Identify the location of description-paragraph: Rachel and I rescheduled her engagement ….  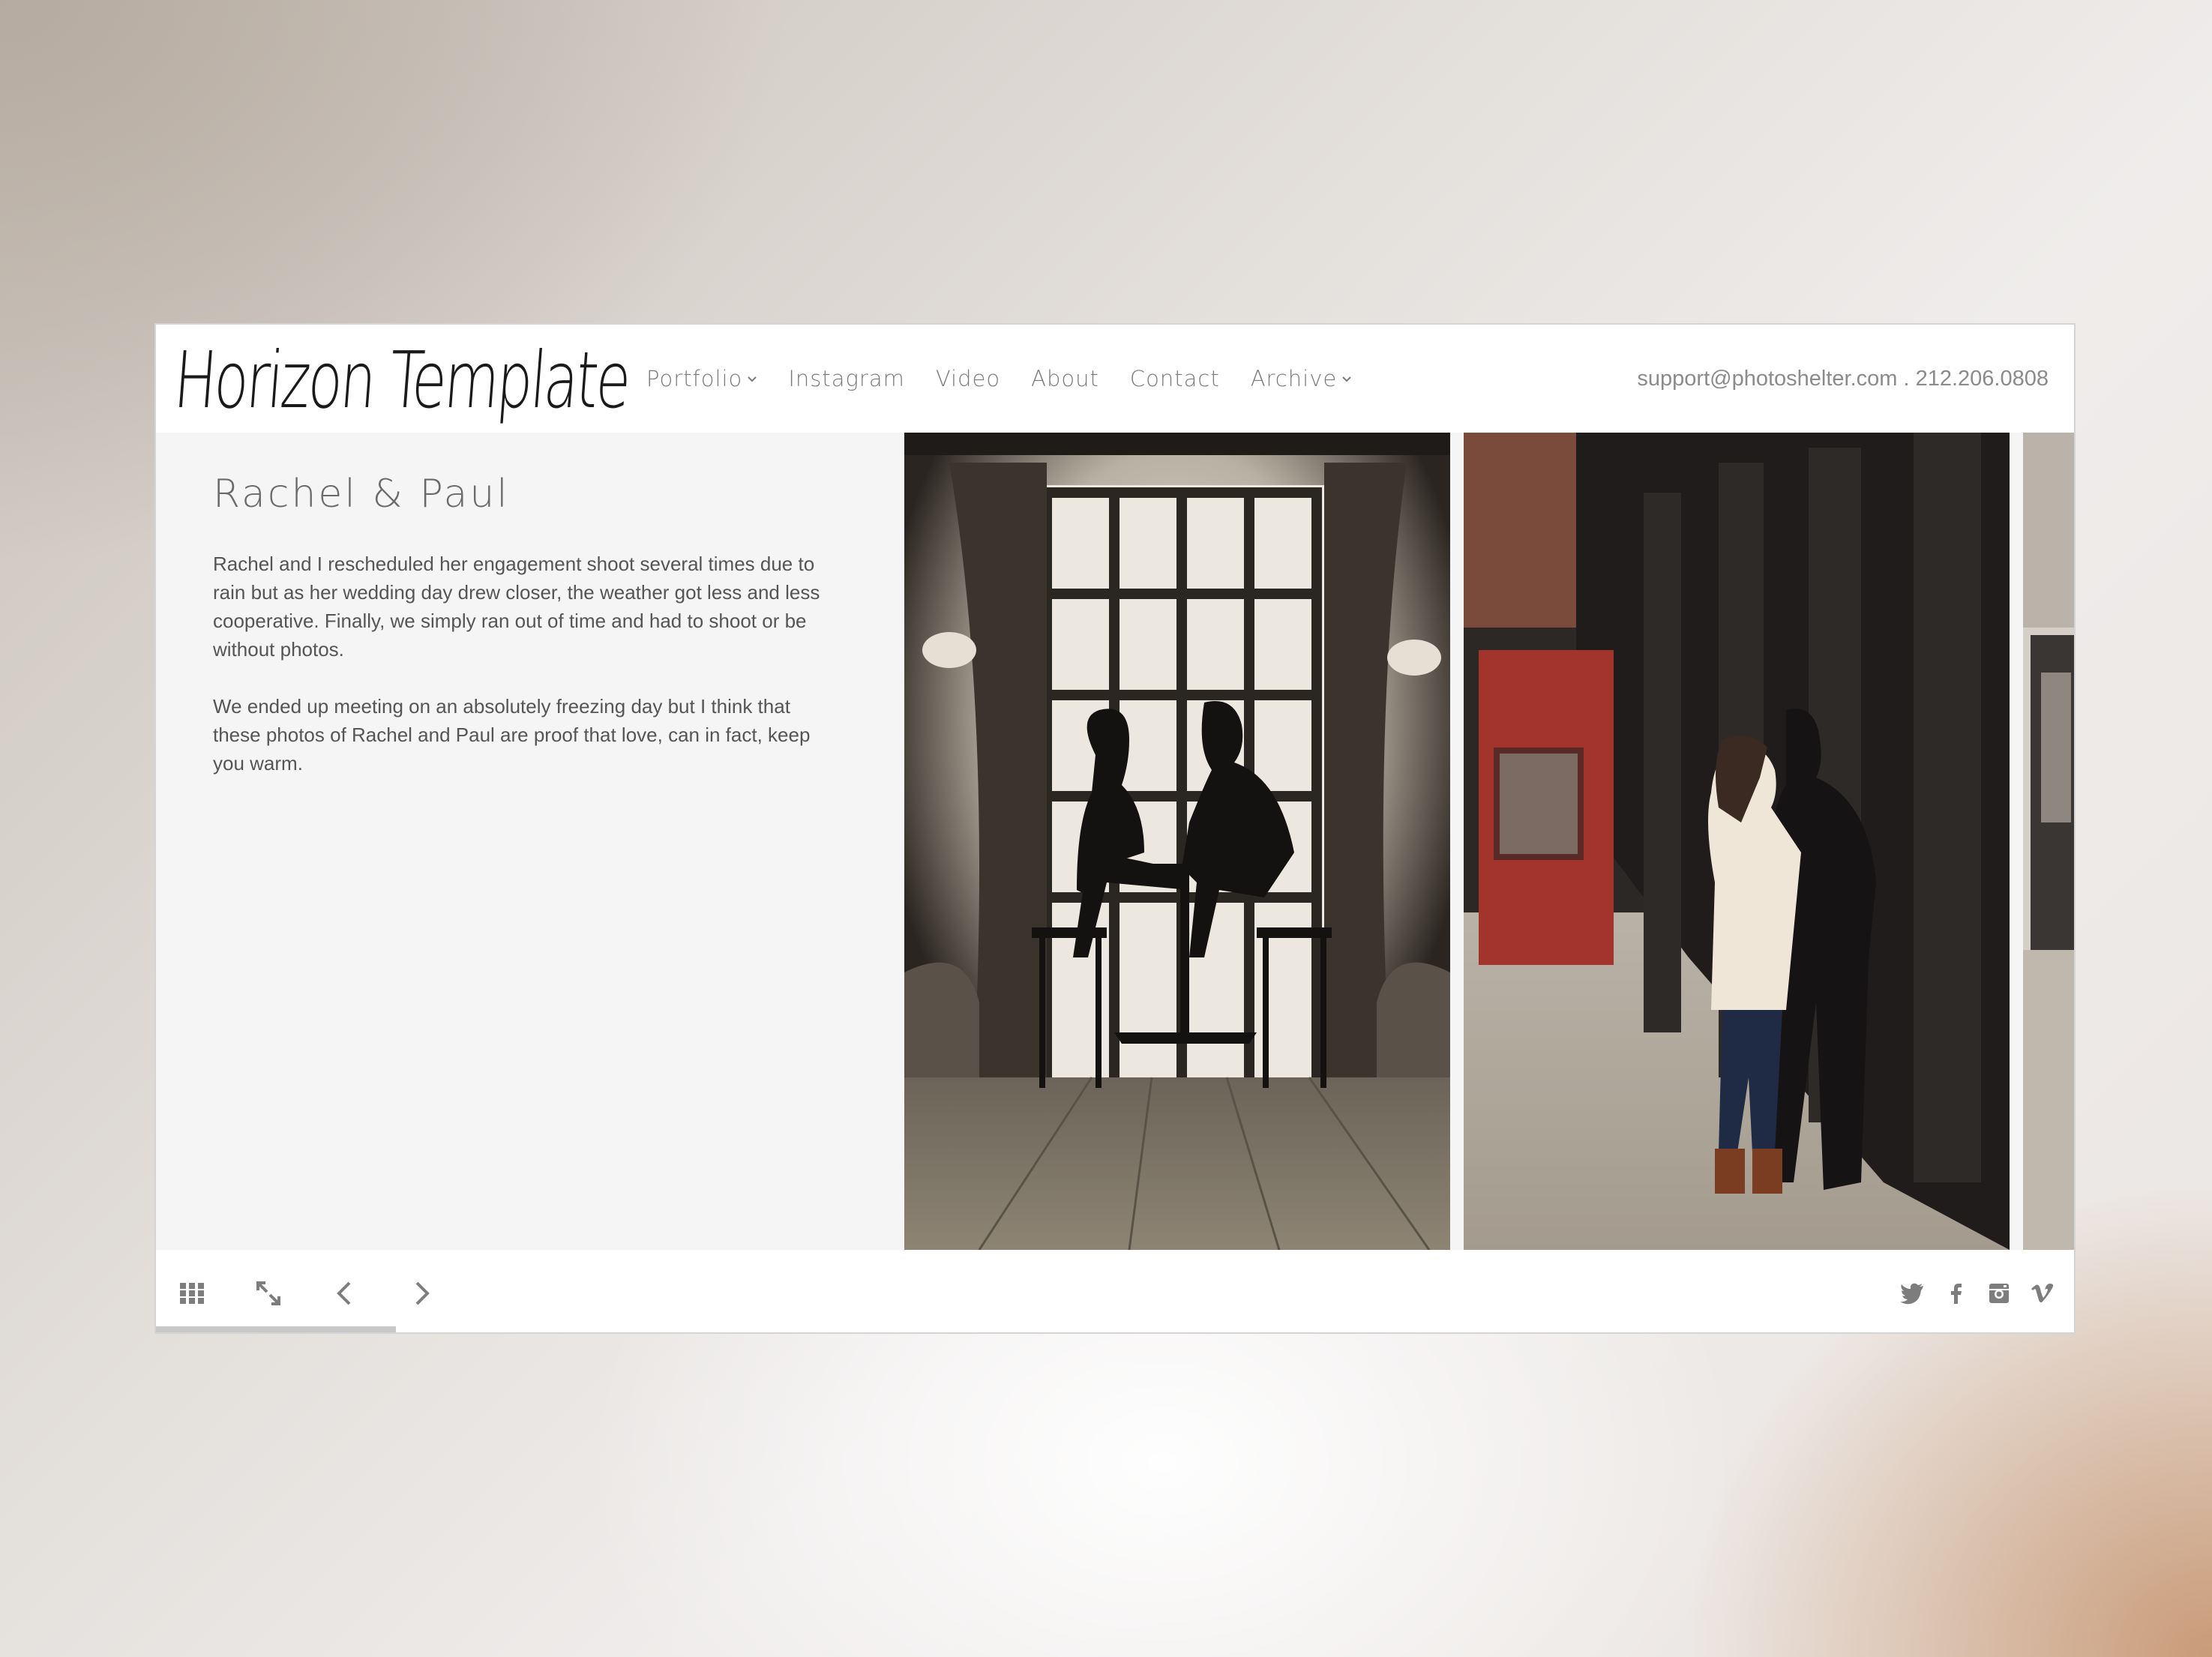
(516, 607).